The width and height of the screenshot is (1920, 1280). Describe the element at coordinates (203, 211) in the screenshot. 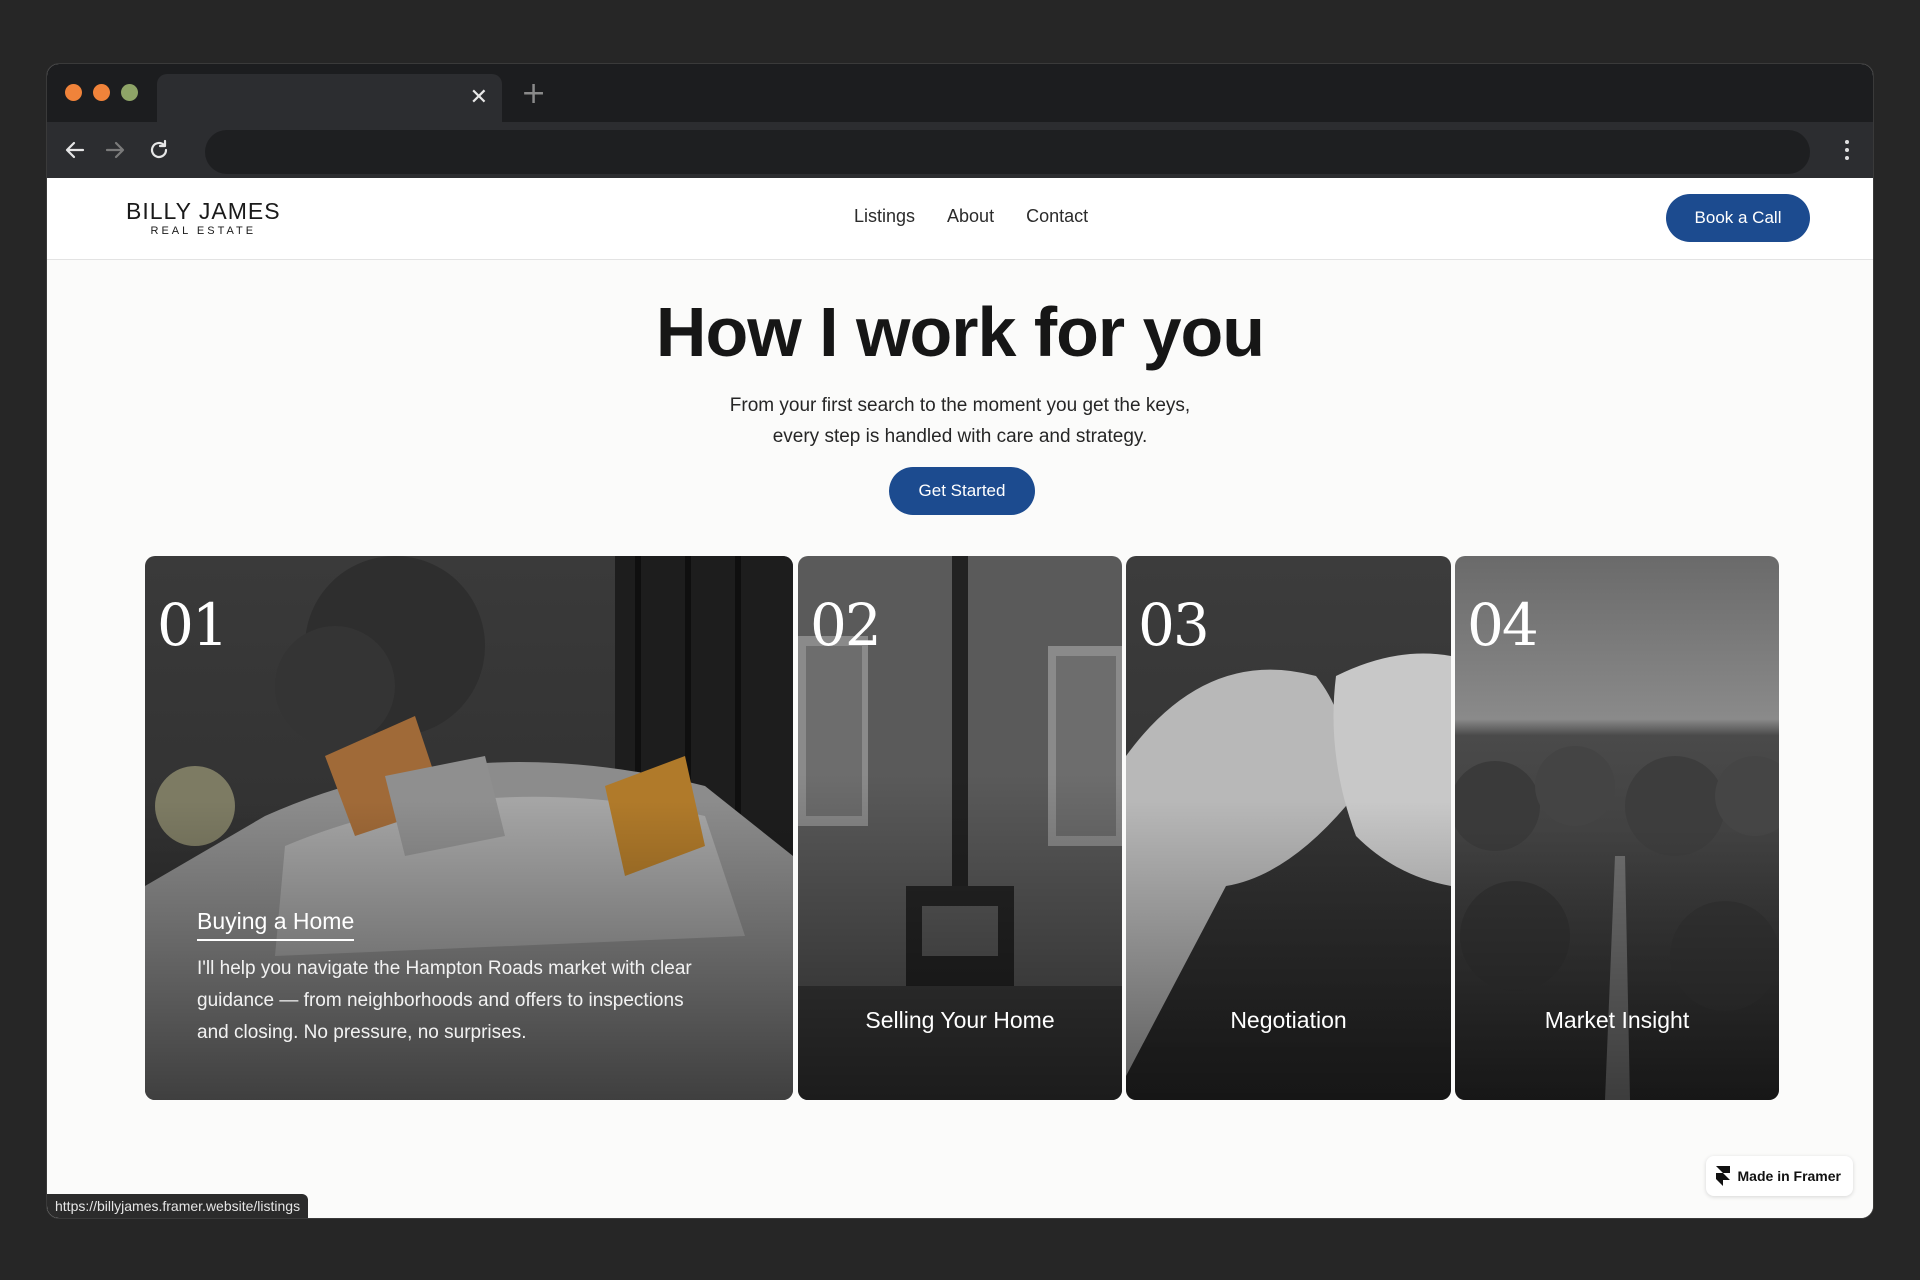

I see `logo-name: BILLY JAMES` at that location.